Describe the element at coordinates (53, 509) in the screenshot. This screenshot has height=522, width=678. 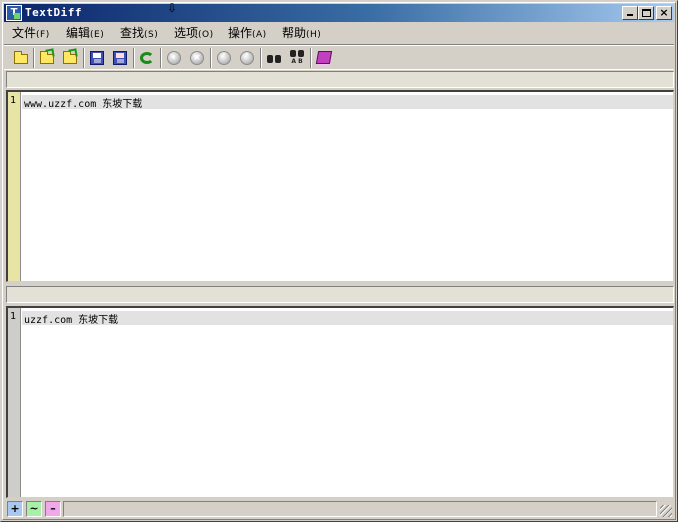
I see `deleted-legend: –` at that location.